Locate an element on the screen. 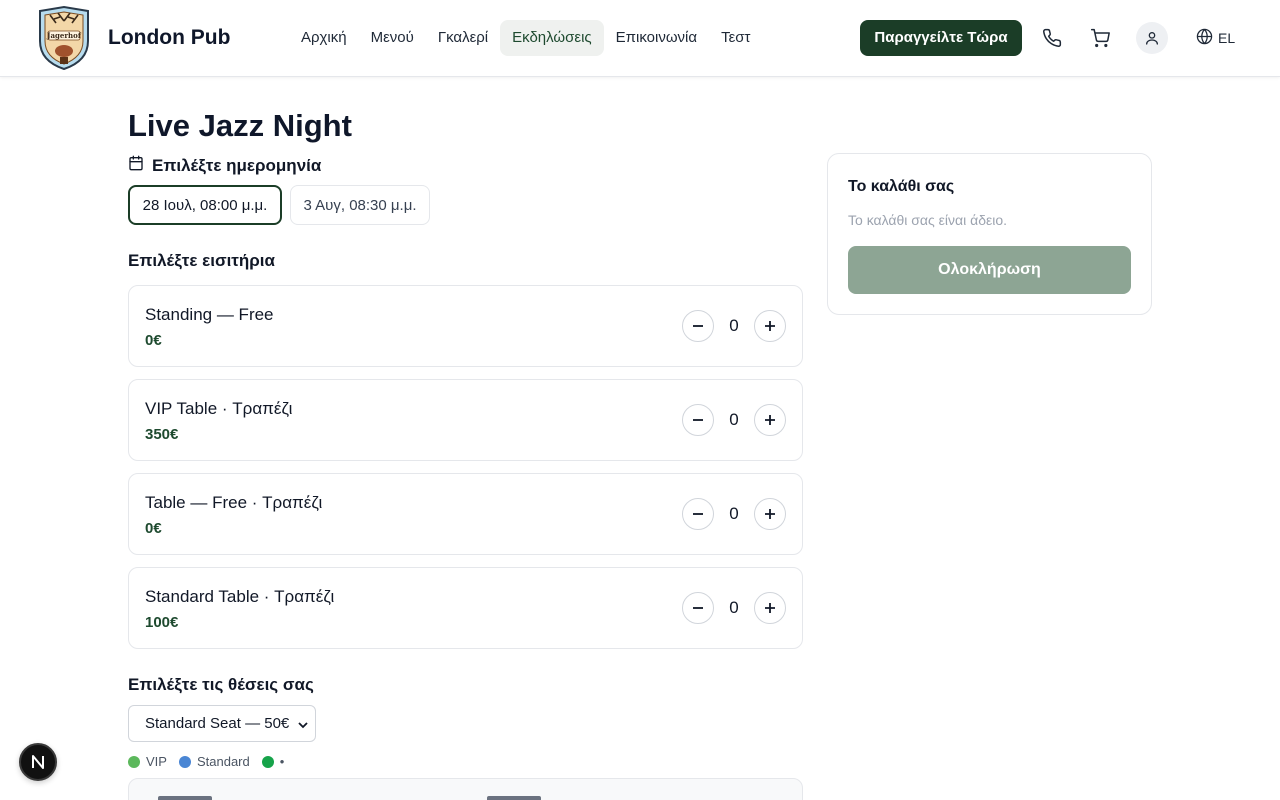 Image resolution: width=1280 pixels, height=800 pixels. seats-heading: Επιλέξτε τις θέσεις σας is located at coordinates (221, 684).